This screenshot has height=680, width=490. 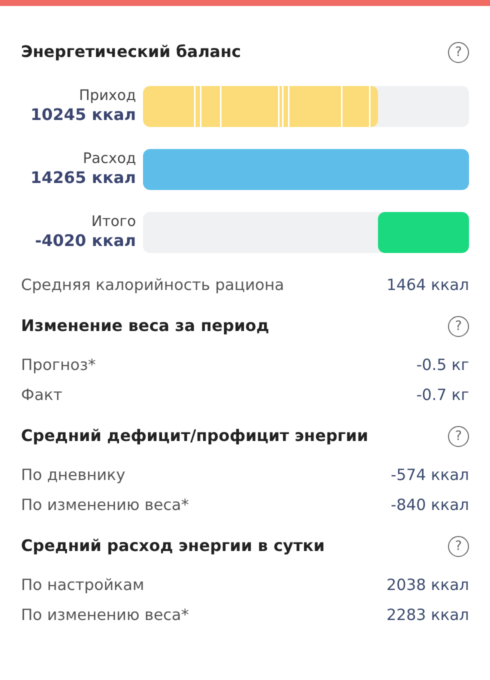 What do you see at coordinates (73, 475) in the screenshot?
I see `stat-label: По дневнику` at bounding box center [73, 475].